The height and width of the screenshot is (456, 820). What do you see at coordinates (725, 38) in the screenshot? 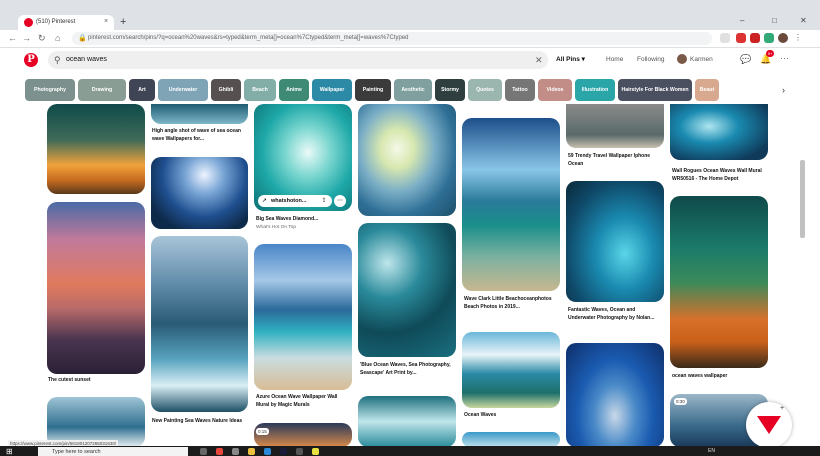
I see `star-icon` at bounding box center [725, 38].